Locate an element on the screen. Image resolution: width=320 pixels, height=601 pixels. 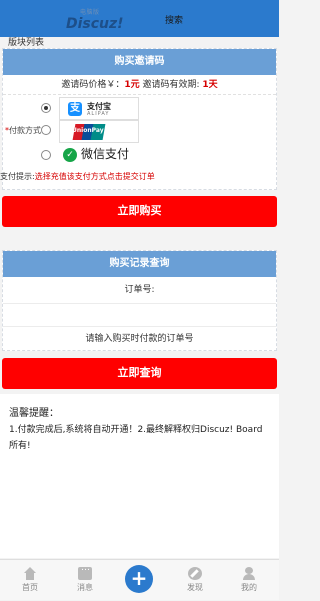
search-link: 搜索 is located at coordinates (174, 19).